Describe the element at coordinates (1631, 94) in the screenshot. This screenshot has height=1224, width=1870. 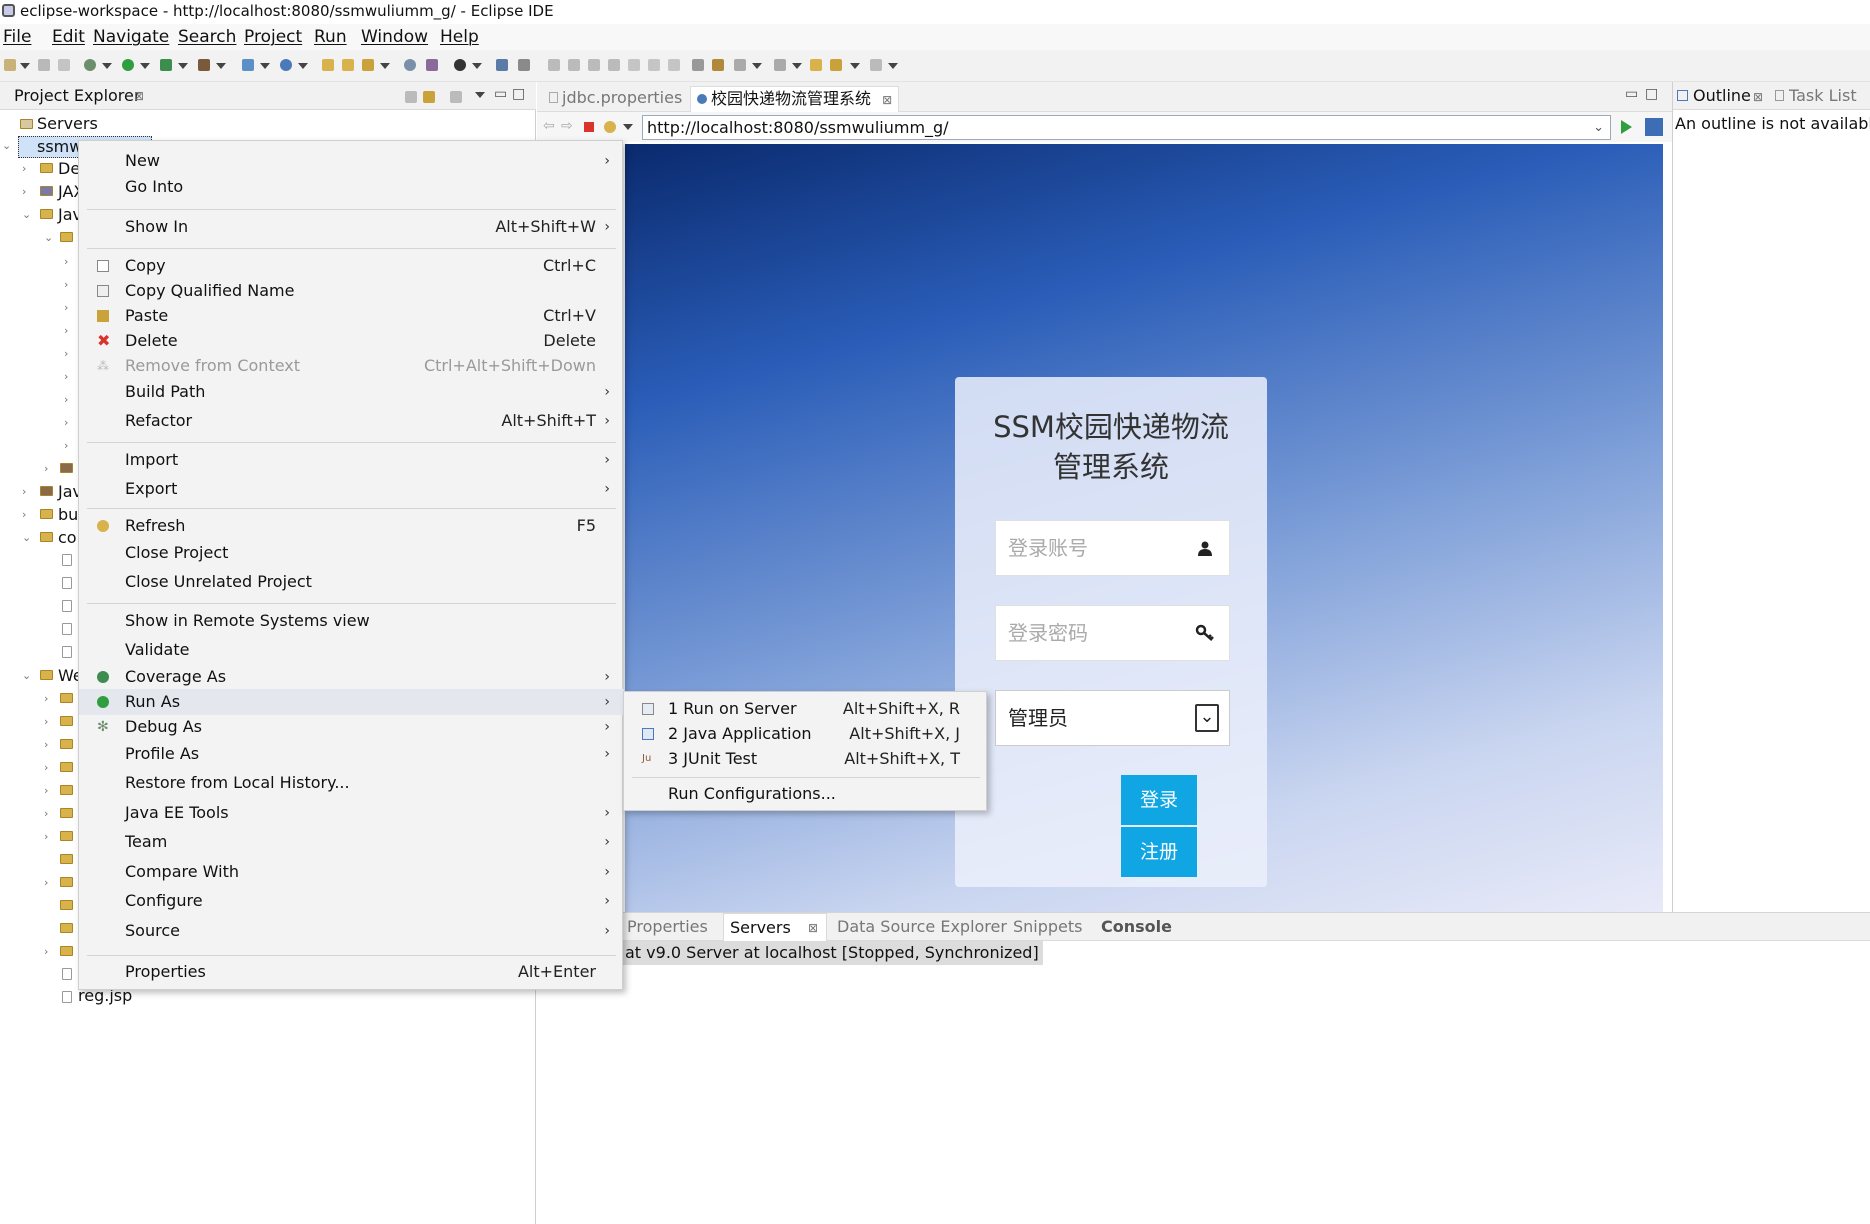
I see `minimize-icon: ▭` at that location.